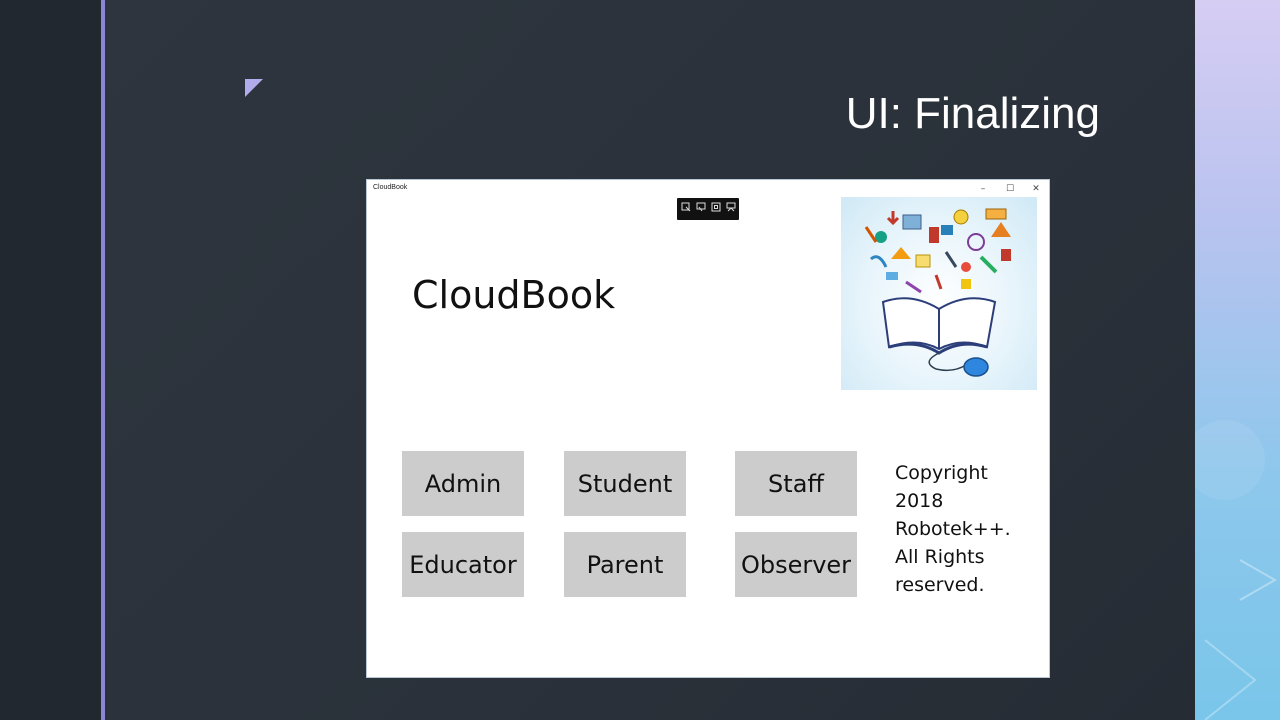 Image resolution: width=1280 pixels, height=720 pixels. What do you see at coordinates (731, 207) in the screenshot?
I see `adorners-icon` at bounding box center [731, 207].